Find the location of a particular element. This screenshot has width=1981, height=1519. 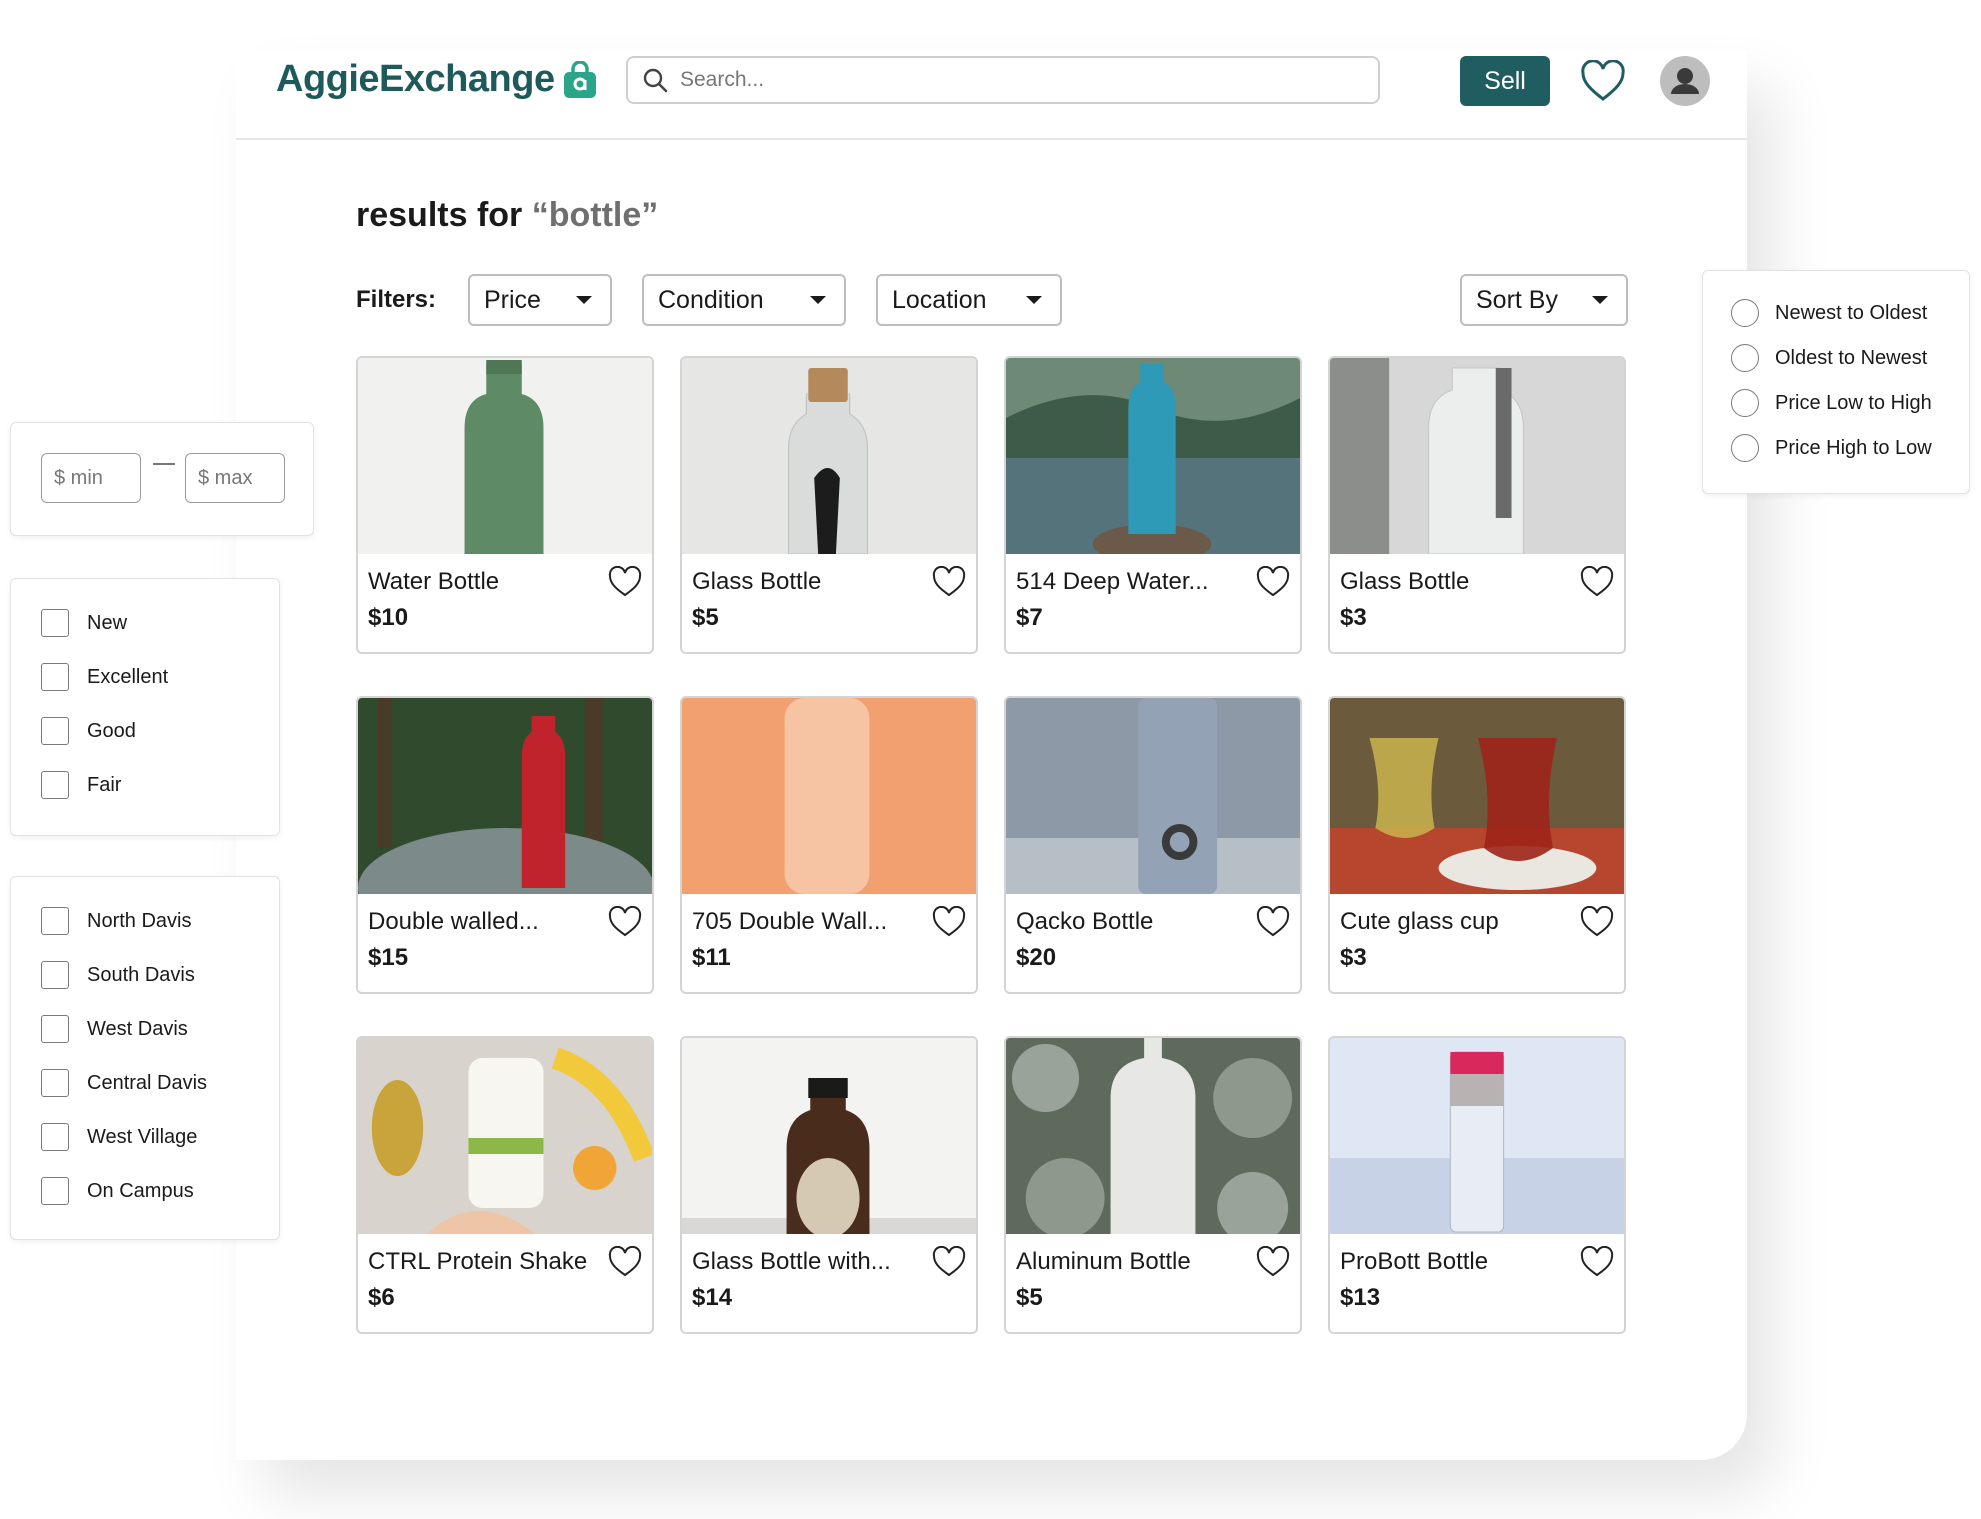

product-card: Water Bottle $10 is located at coordinates (505, 505).